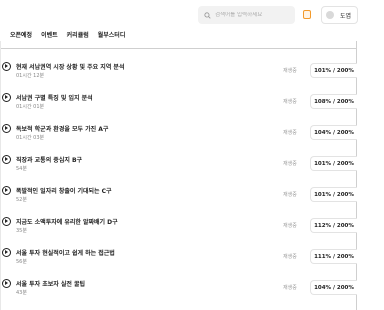 The width and height of the screenshot is (384, 310). What do you see at coordinates (70, 67) in the screenshot?
I see `lecture-title: 현재 서남권역 시장 상황 및 주요 지역 분석` at bounding box center [70, 67].